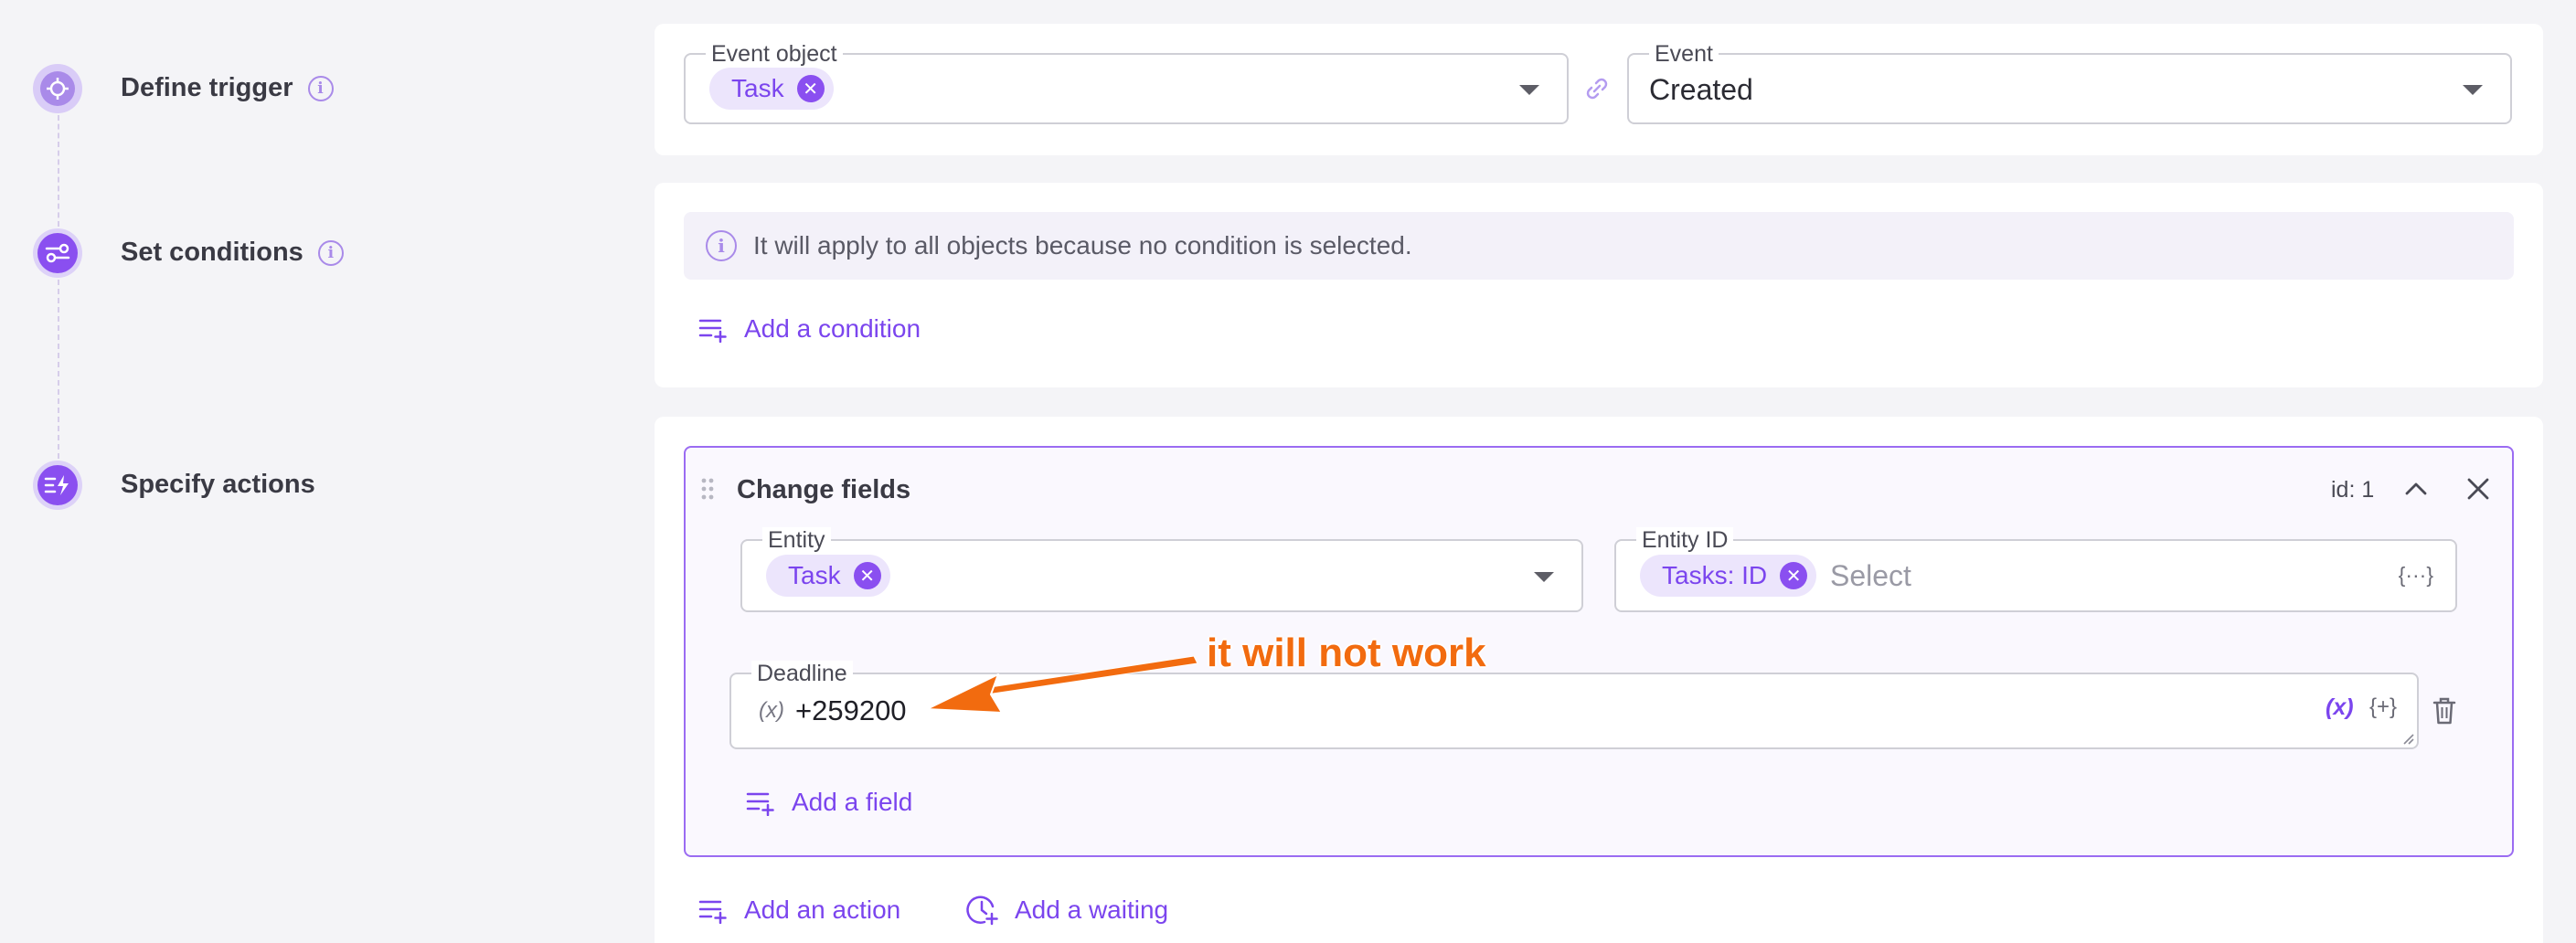 The height and width of the screenshot is (943, 2576). Describe the element at coordinates (771, 710) in the screenshot. I see `variable-icon: (x)` at that location.